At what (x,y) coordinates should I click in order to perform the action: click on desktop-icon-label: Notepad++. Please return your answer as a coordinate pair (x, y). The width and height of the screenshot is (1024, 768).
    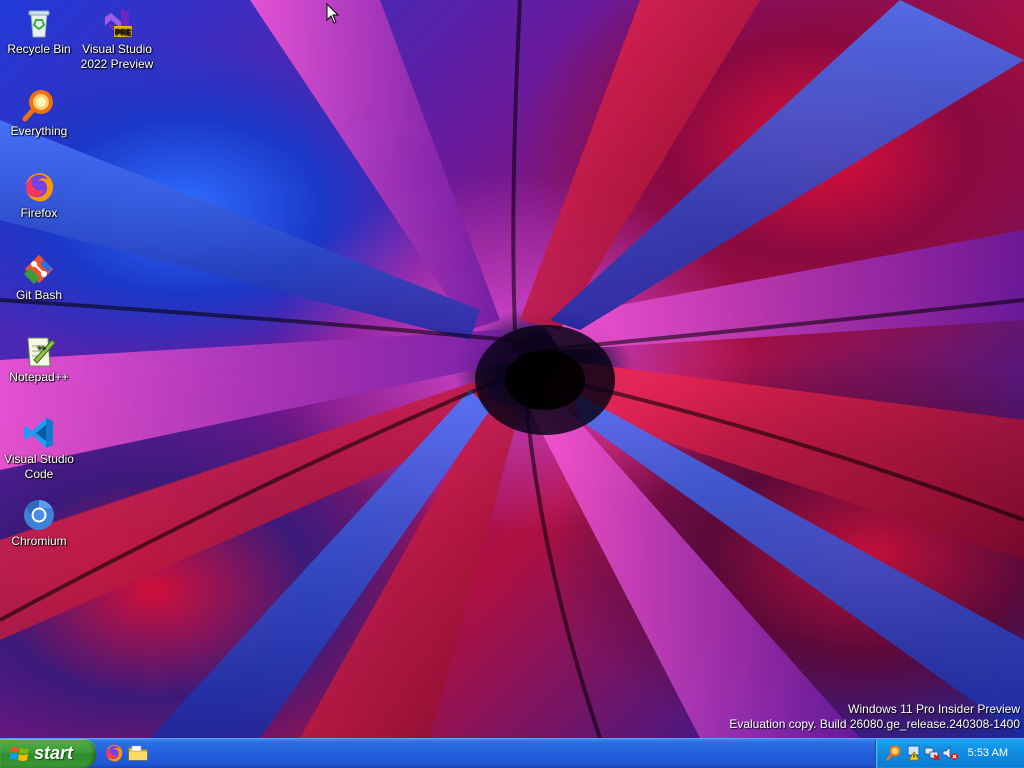
    Looking at the image, I should click on (39, 377).